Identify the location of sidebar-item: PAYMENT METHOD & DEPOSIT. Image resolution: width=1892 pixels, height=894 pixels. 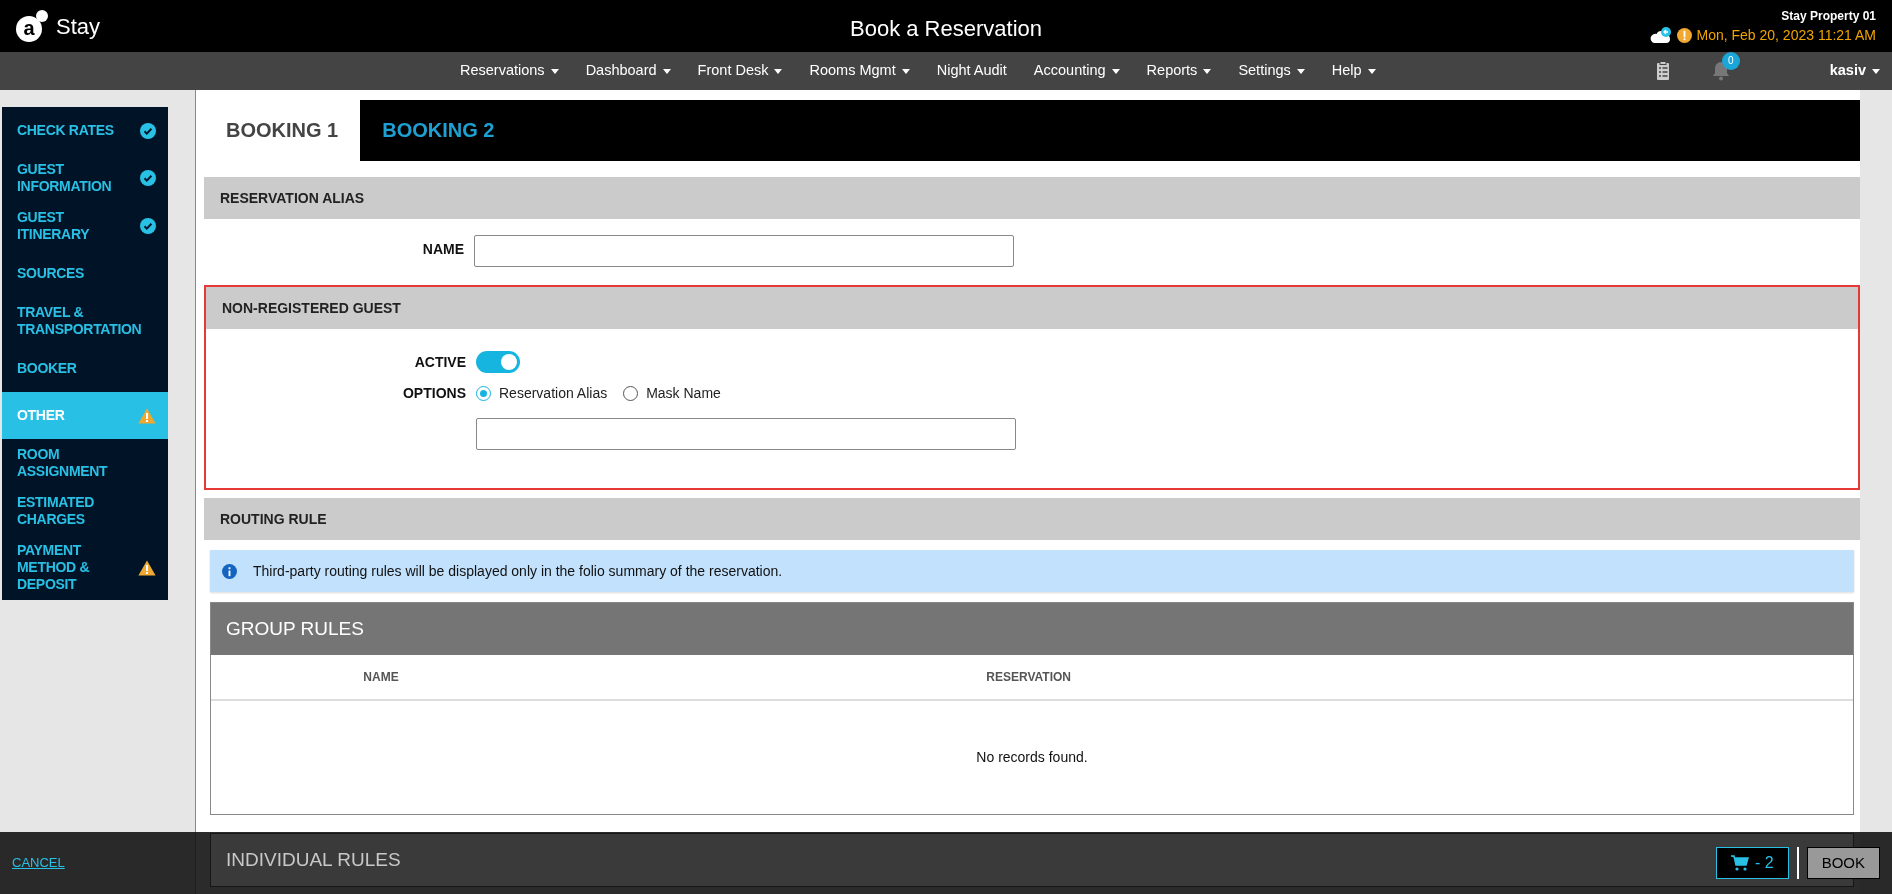
(85, 567).